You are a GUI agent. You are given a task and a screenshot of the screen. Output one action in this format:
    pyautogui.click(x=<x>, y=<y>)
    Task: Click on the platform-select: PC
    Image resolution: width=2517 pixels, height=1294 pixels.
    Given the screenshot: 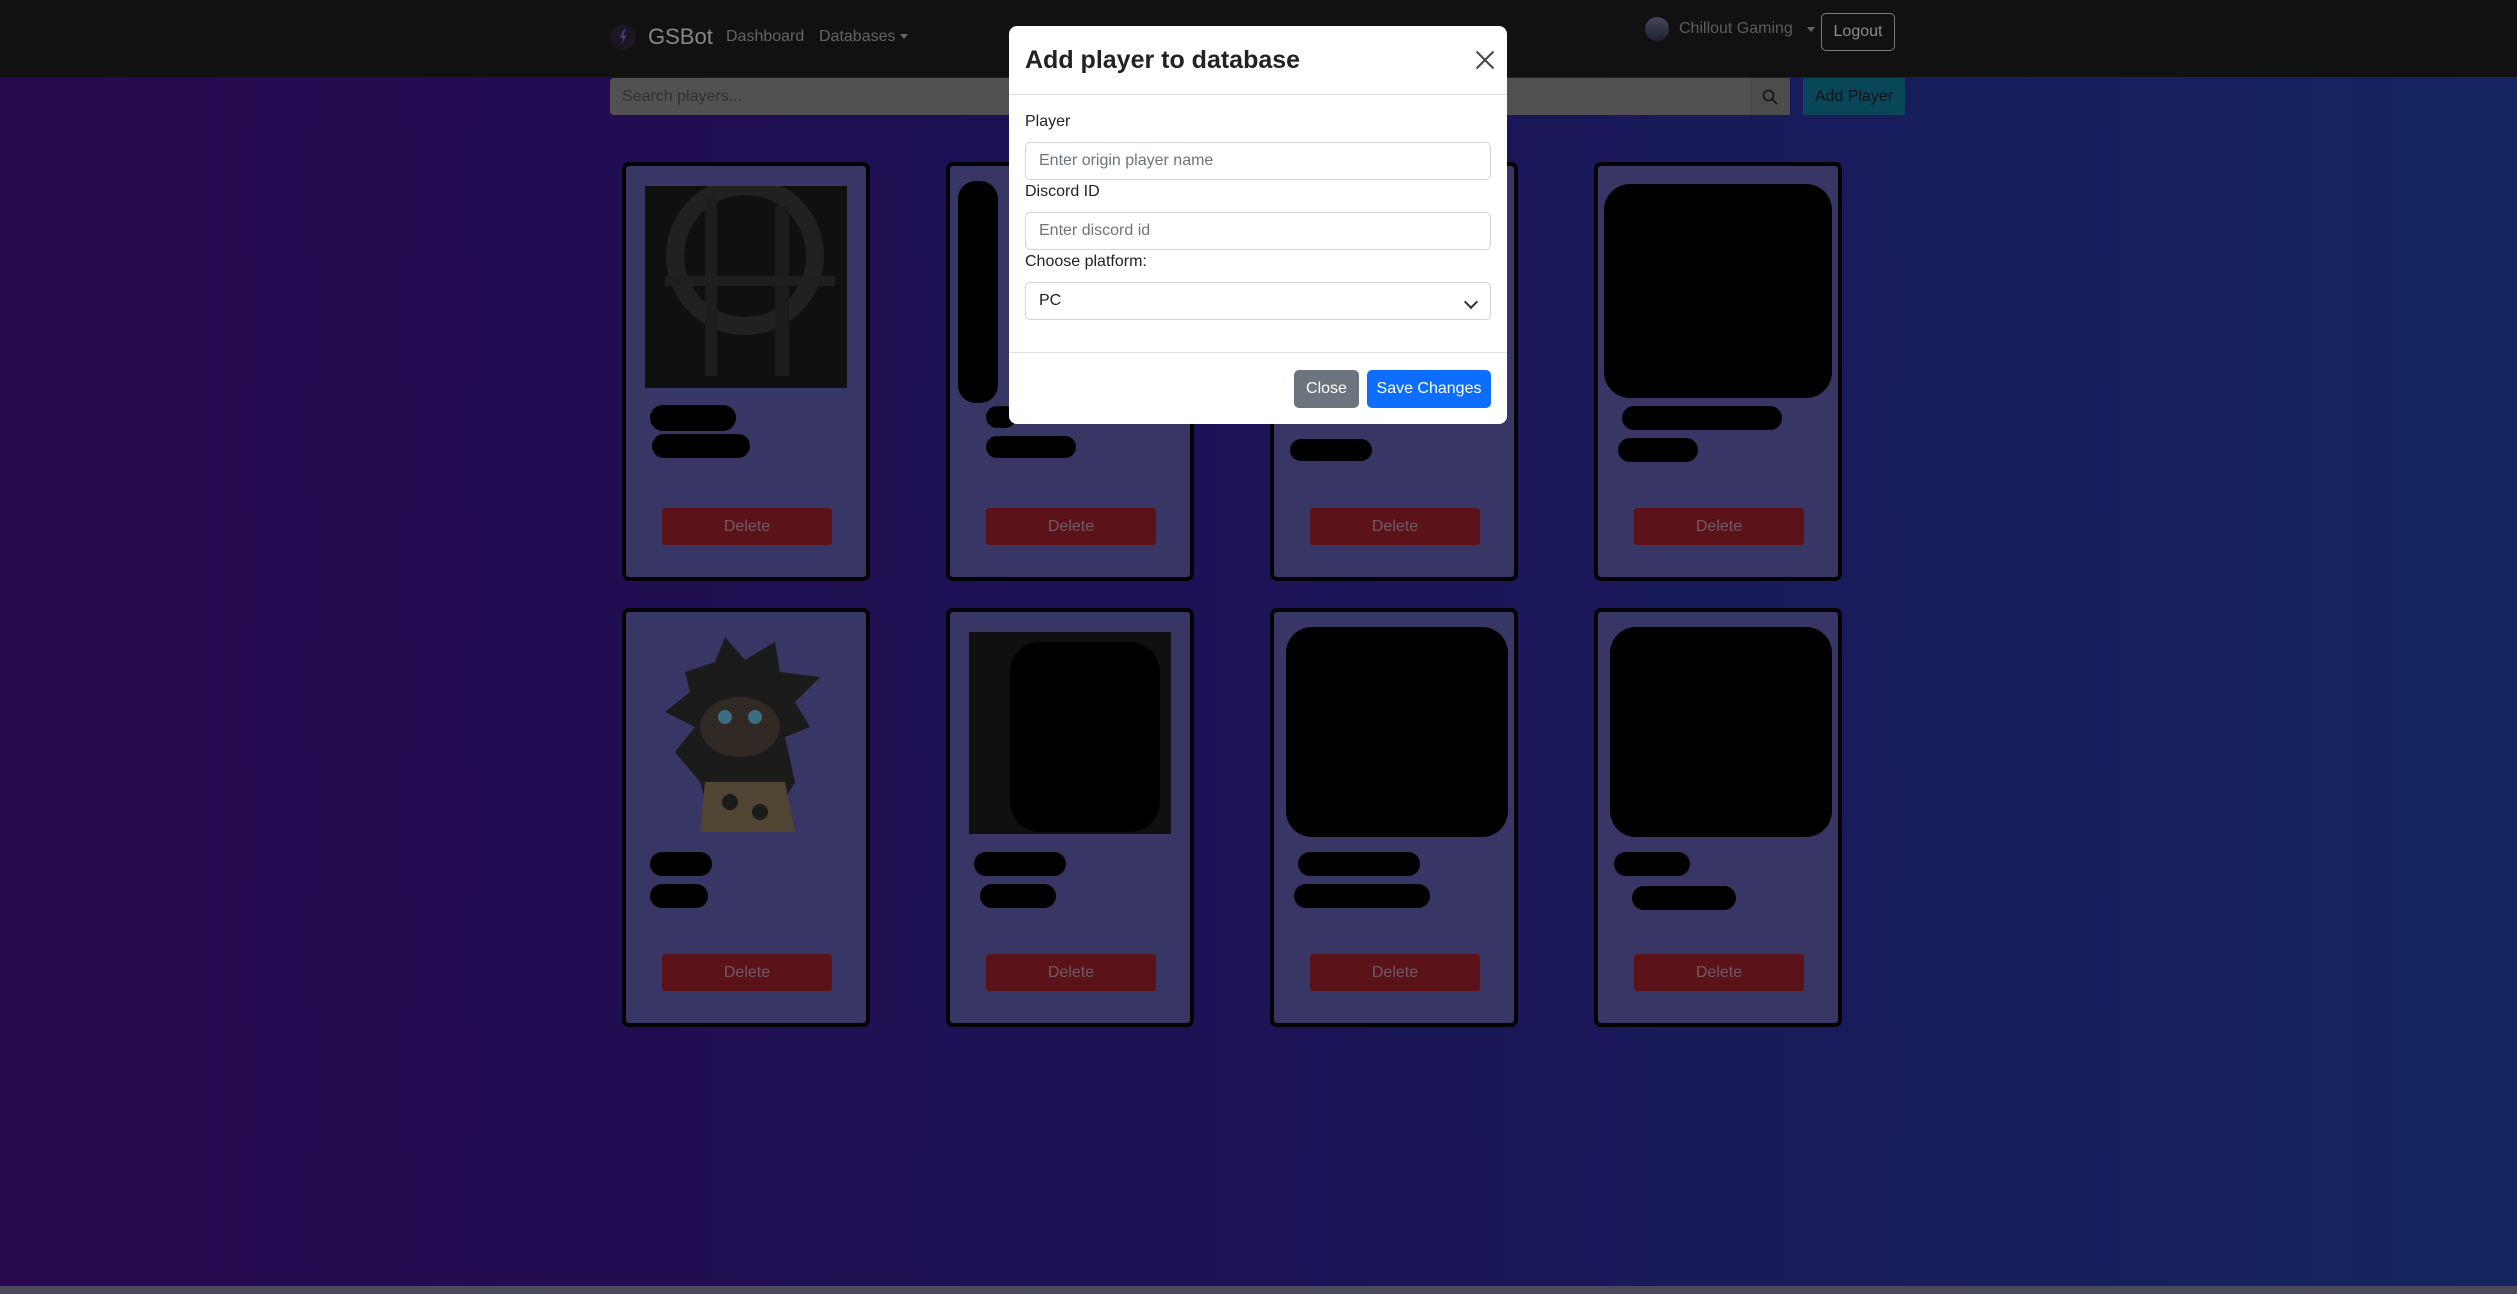 What is the action you would take?
    pyautogui.click(x=1258, y=301)
    